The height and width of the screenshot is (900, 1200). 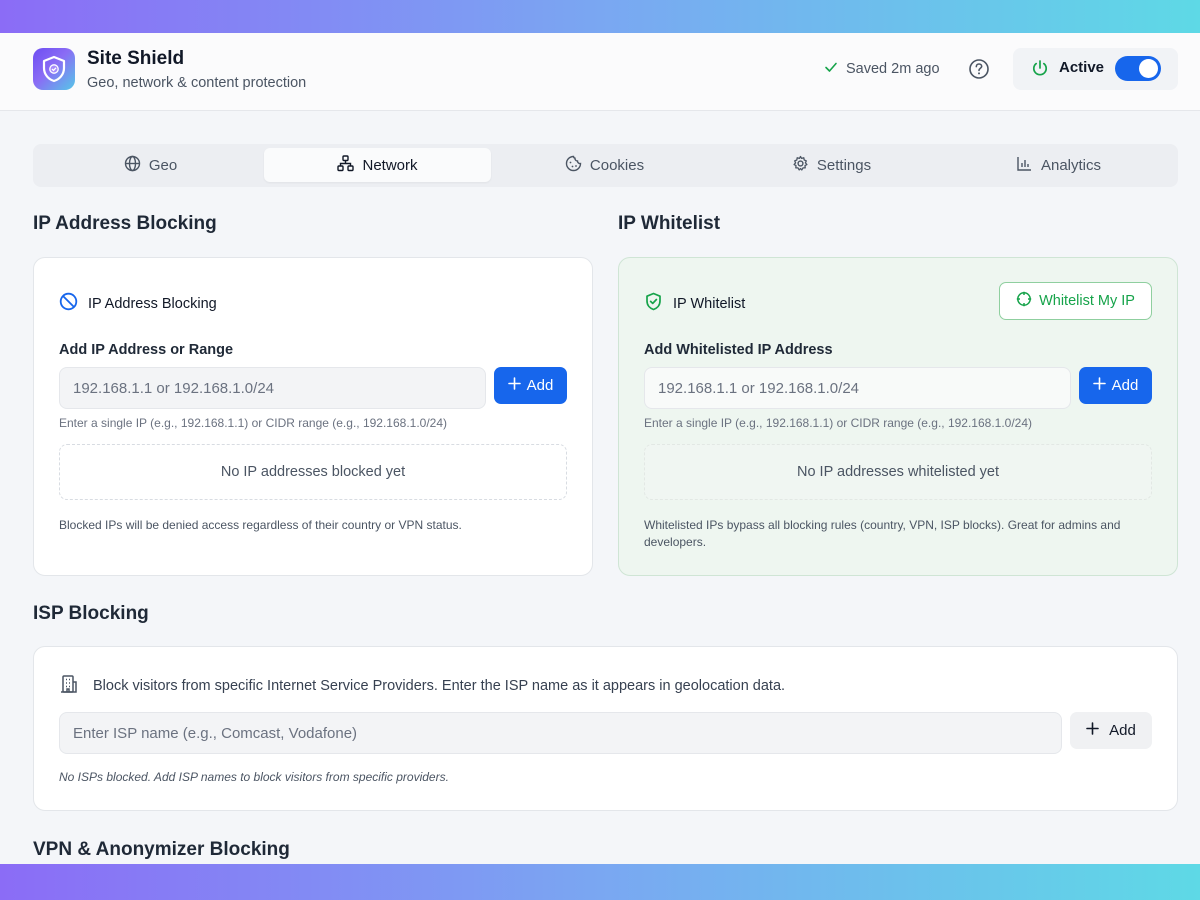 What do you see at coordinates (1040, 70) in the screenshot?
I see `power-icon` at bounding box center [1040, 70].